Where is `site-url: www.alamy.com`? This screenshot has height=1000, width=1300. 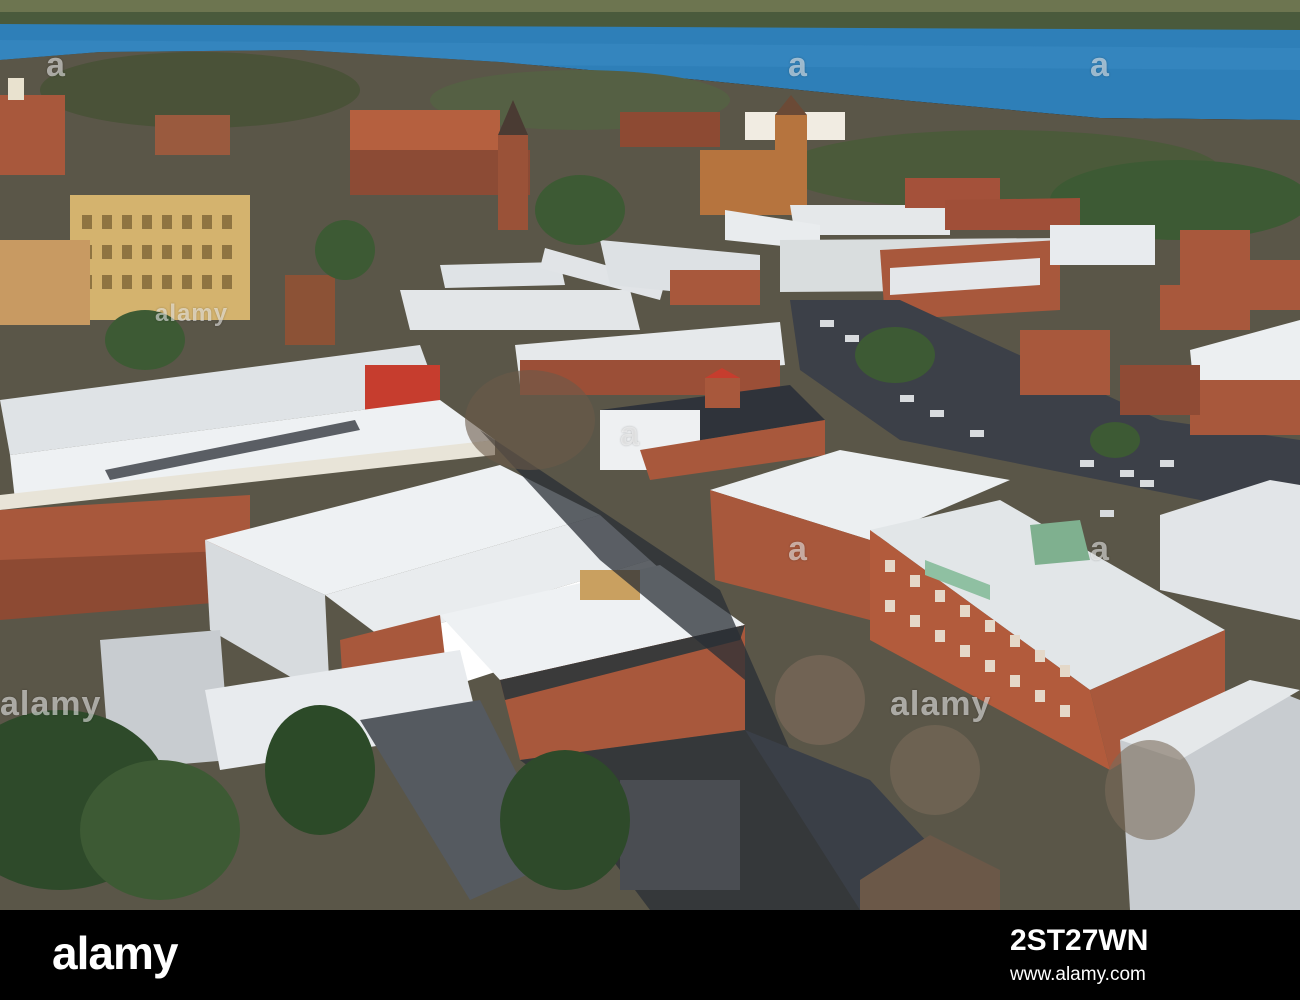
site-url: www.alamy.com is located at coordinates (1078, 974).